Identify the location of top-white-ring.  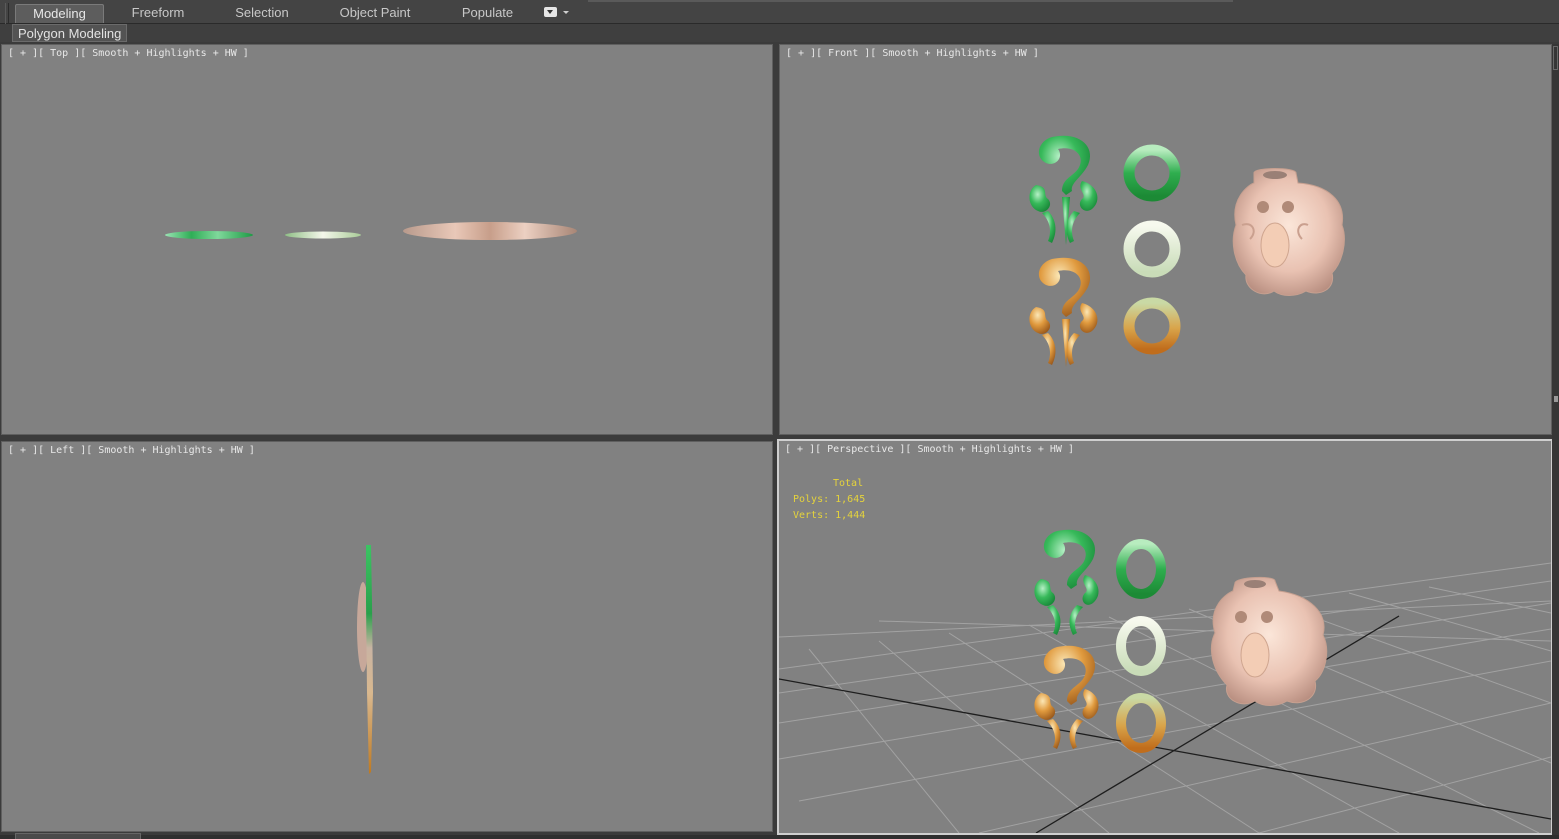
(323, 235).